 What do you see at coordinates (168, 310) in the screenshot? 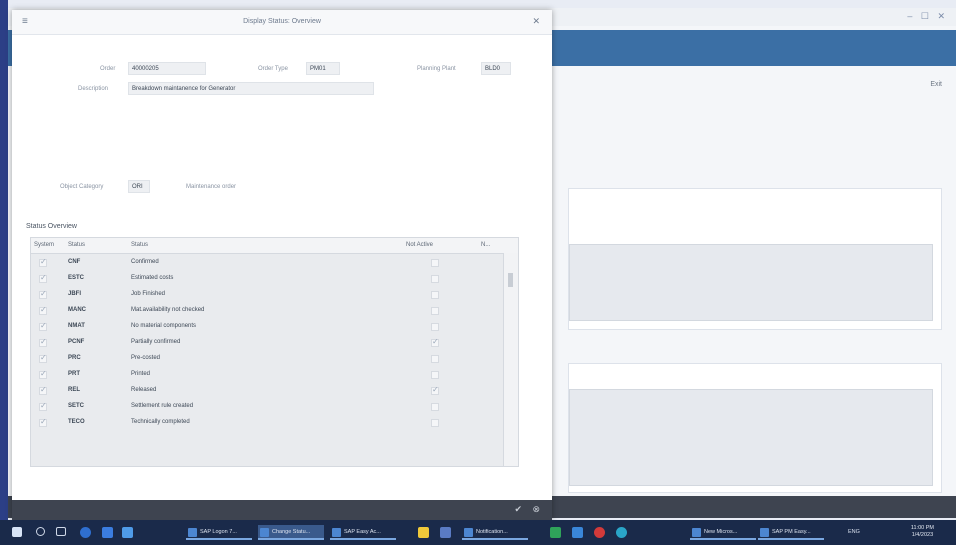
I see `status-text: Mat.availability not checked` at bounding box center [168, 310].